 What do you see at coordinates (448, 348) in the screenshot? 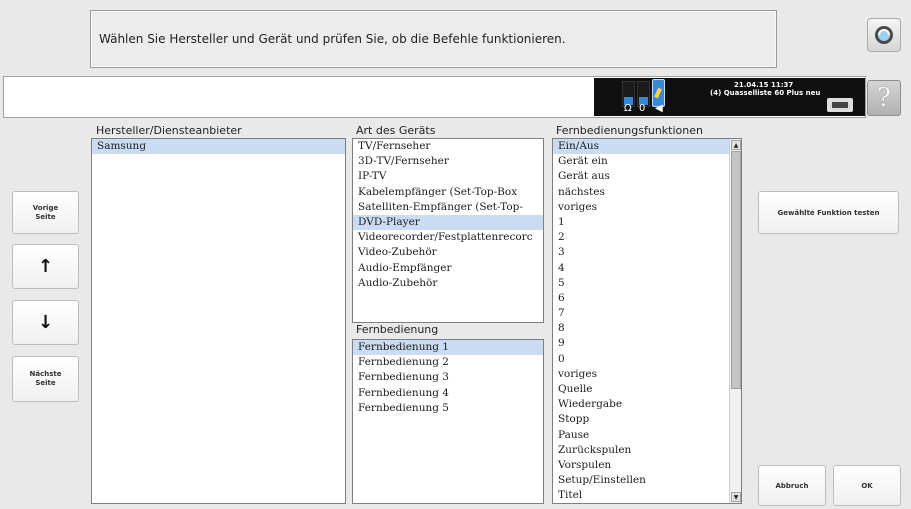
I see `list-item: Fernbedienung 1` at bounding box center [448, 348].